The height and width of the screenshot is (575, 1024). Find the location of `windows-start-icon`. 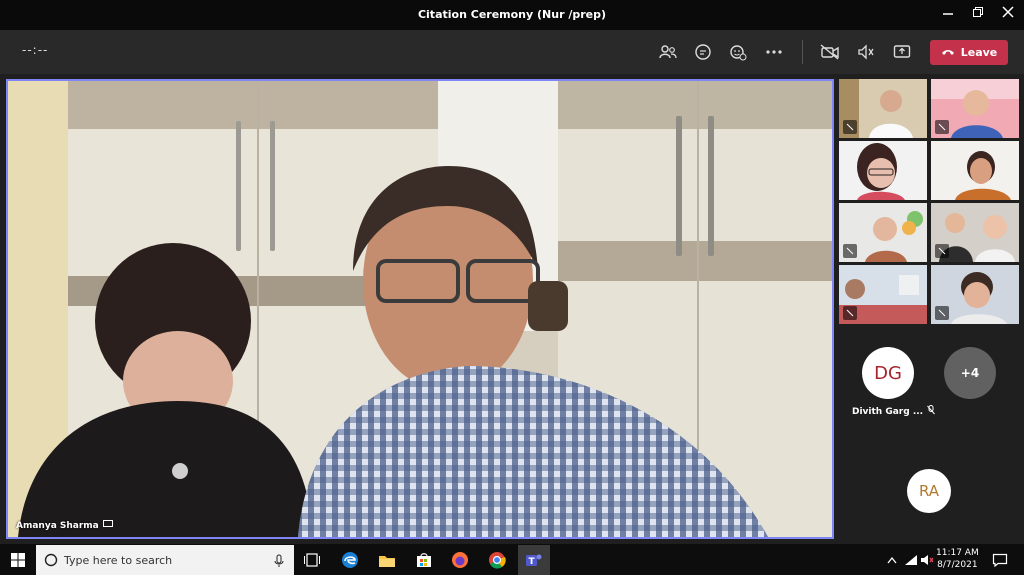

windows-start-icon is located at coordinates (18, 560).